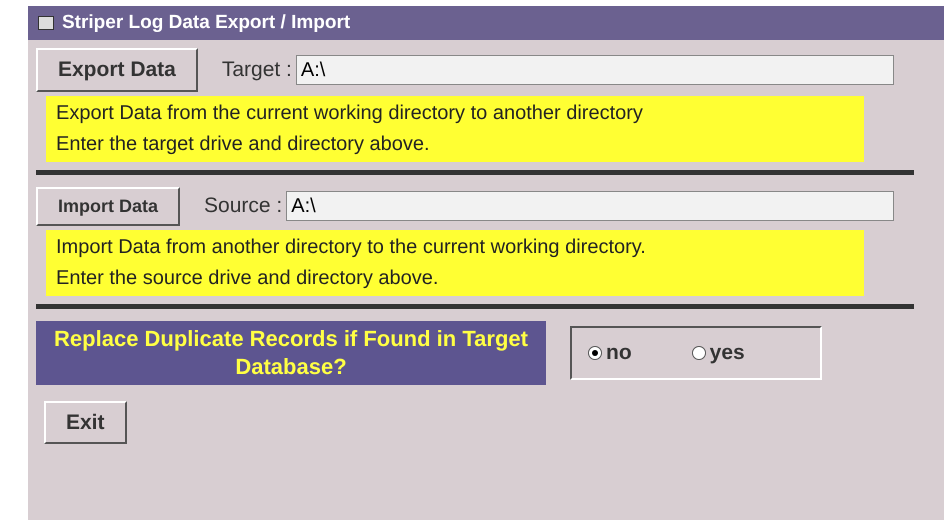  What do you see at coordinates (243, 144) in the screenshot?
I see `help-text: Enter the target drive and directory above.` at bounding box center [243, 144].